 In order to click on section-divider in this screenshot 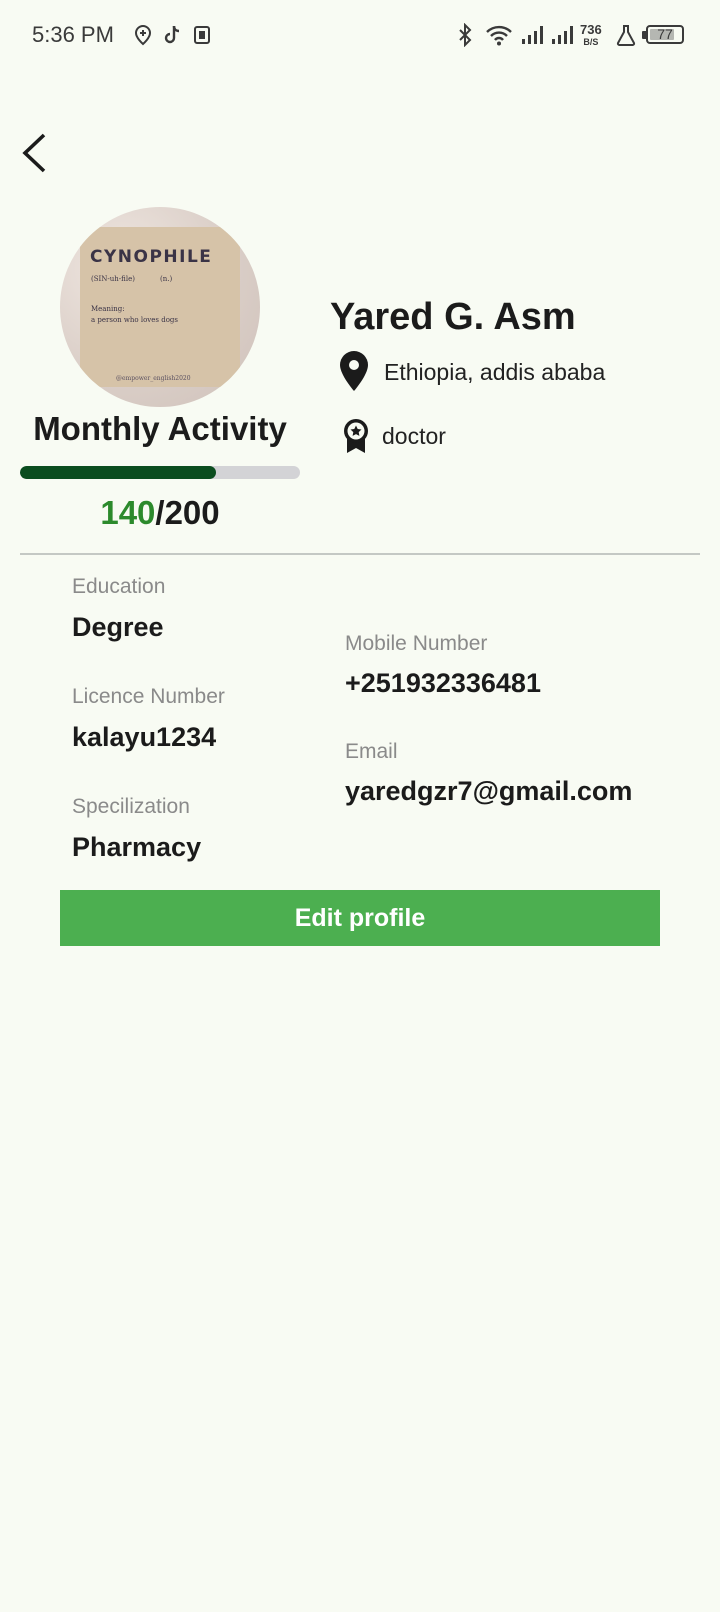, I will do `click(360, 554)`.